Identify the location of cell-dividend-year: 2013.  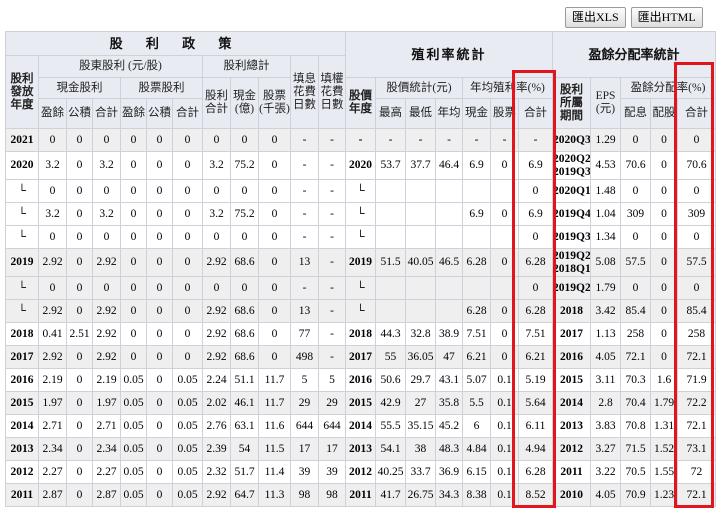
(22, 449).